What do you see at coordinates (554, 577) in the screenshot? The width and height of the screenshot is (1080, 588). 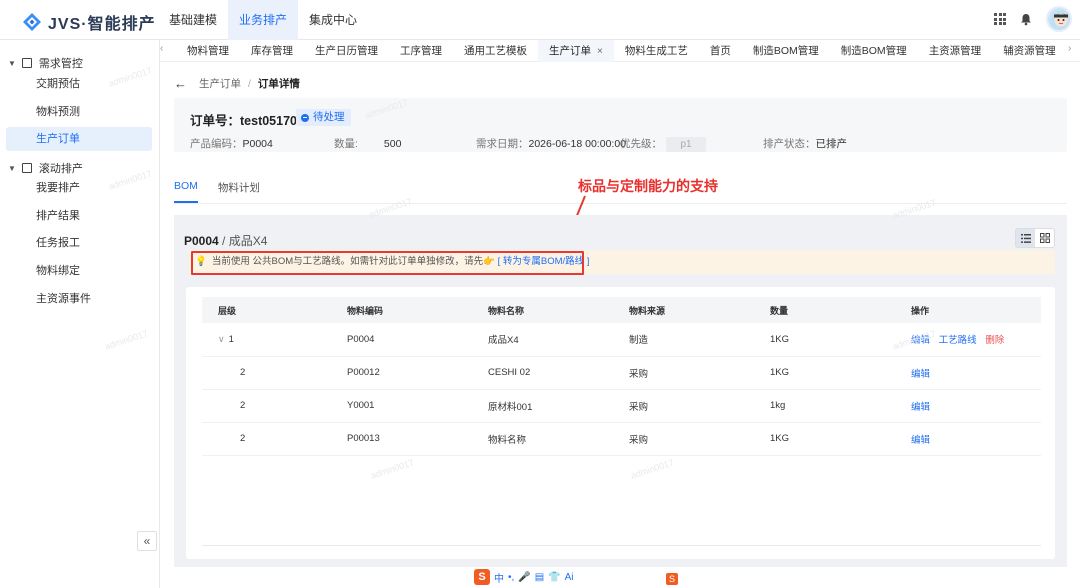 I see `shirt-icon: 👕` at bounding box center [554, 577].